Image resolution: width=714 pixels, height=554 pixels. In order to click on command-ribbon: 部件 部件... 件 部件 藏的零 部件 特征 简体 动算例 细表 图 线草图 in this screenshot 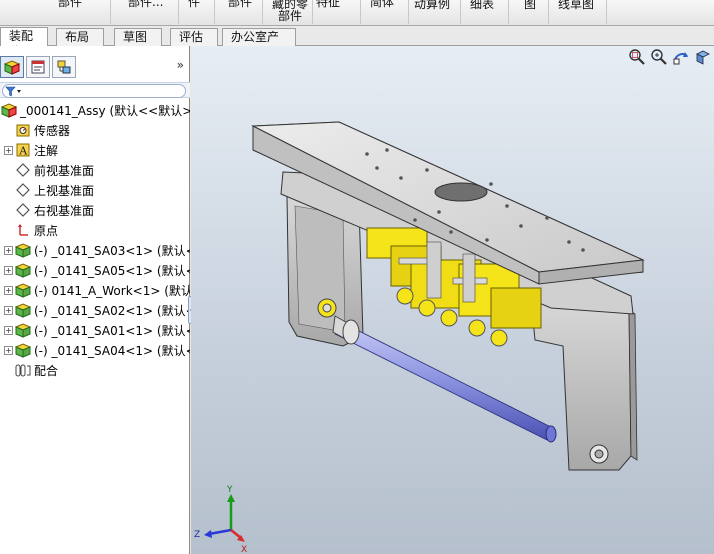, I will do `click(357, 13)`.